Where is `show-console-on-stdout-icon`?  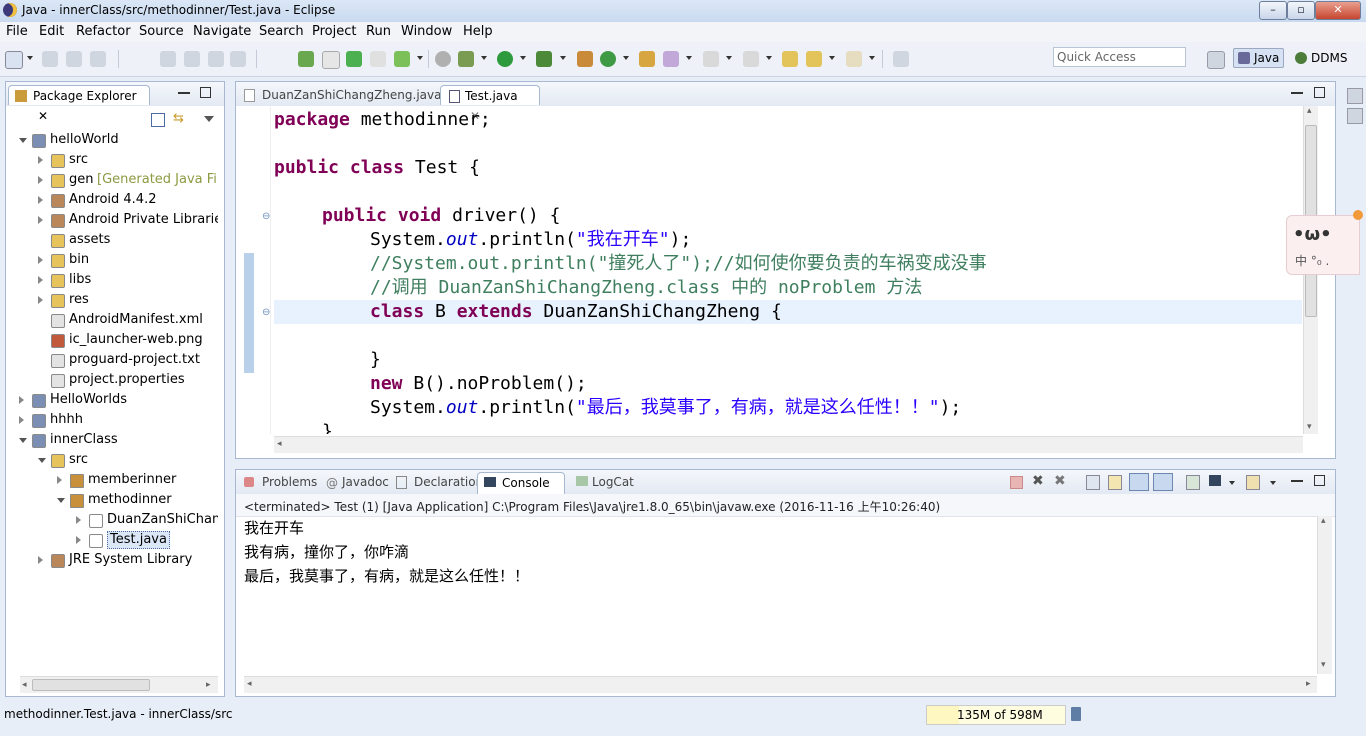 show-console-on-stdout-icon is located at coordinates (1139, 482).